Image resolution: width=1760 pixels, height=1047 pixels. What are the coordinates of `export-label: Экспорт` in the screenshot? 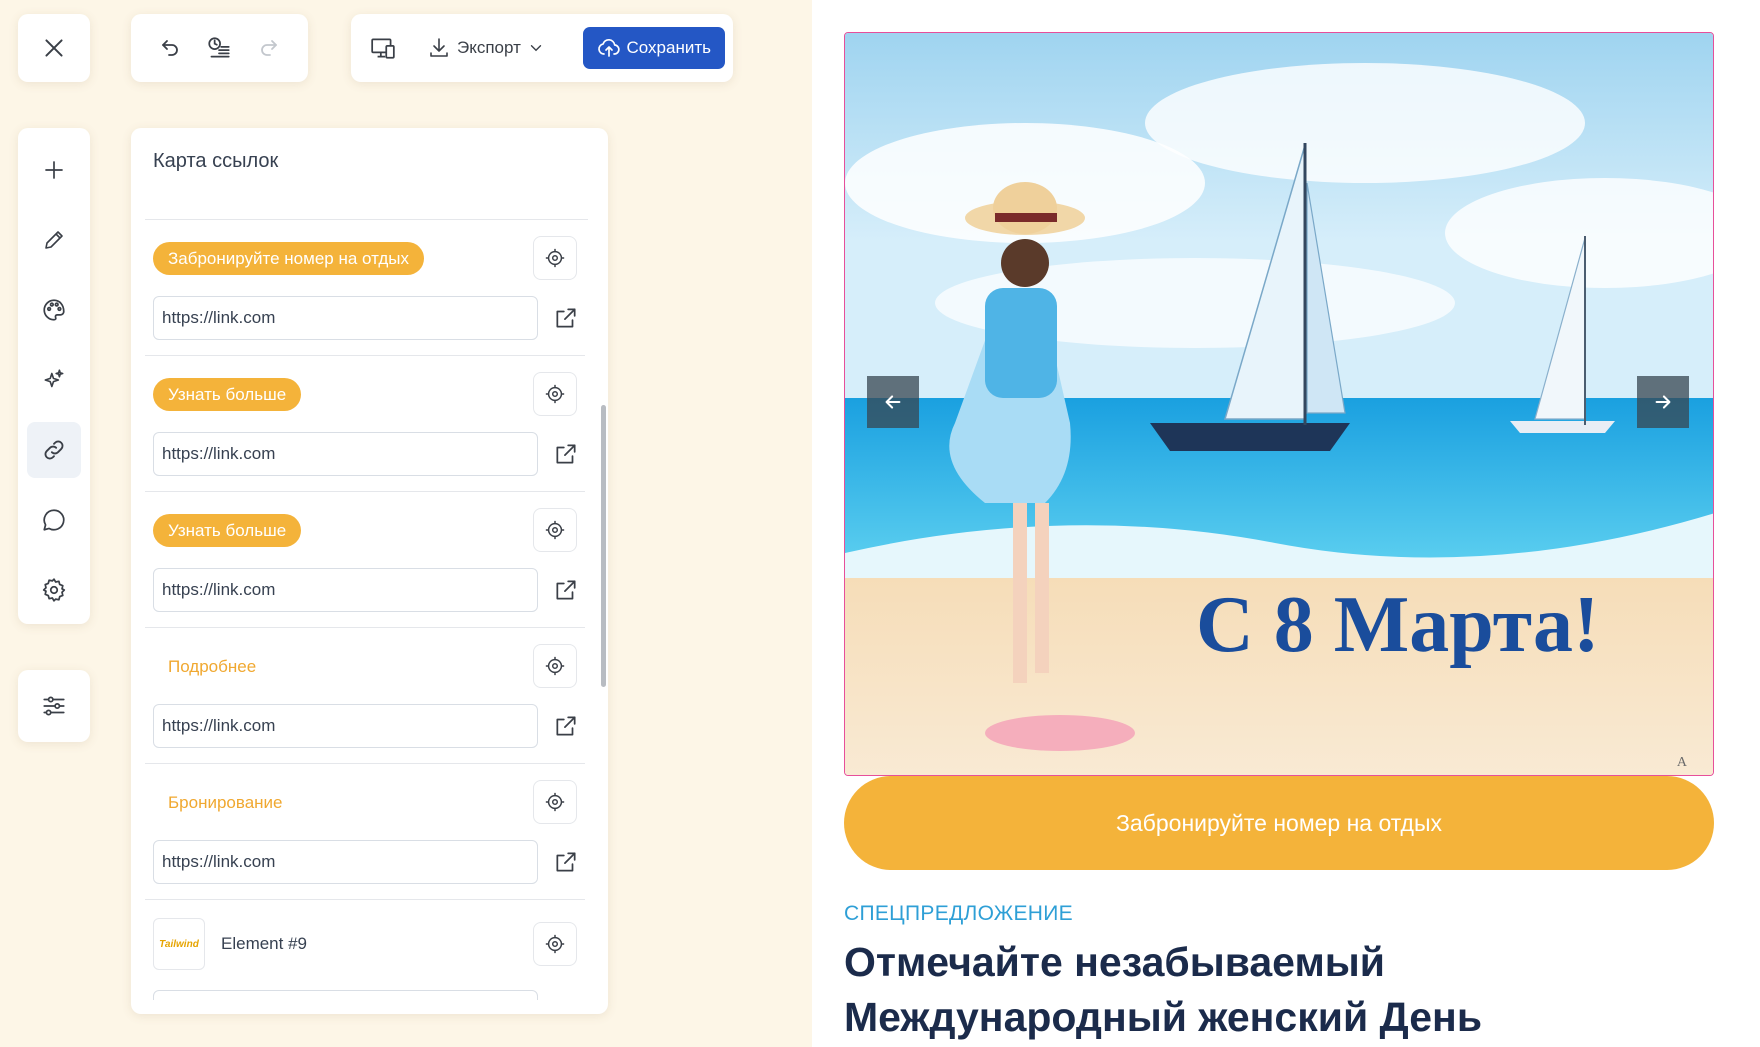 It's located at (489, 47).